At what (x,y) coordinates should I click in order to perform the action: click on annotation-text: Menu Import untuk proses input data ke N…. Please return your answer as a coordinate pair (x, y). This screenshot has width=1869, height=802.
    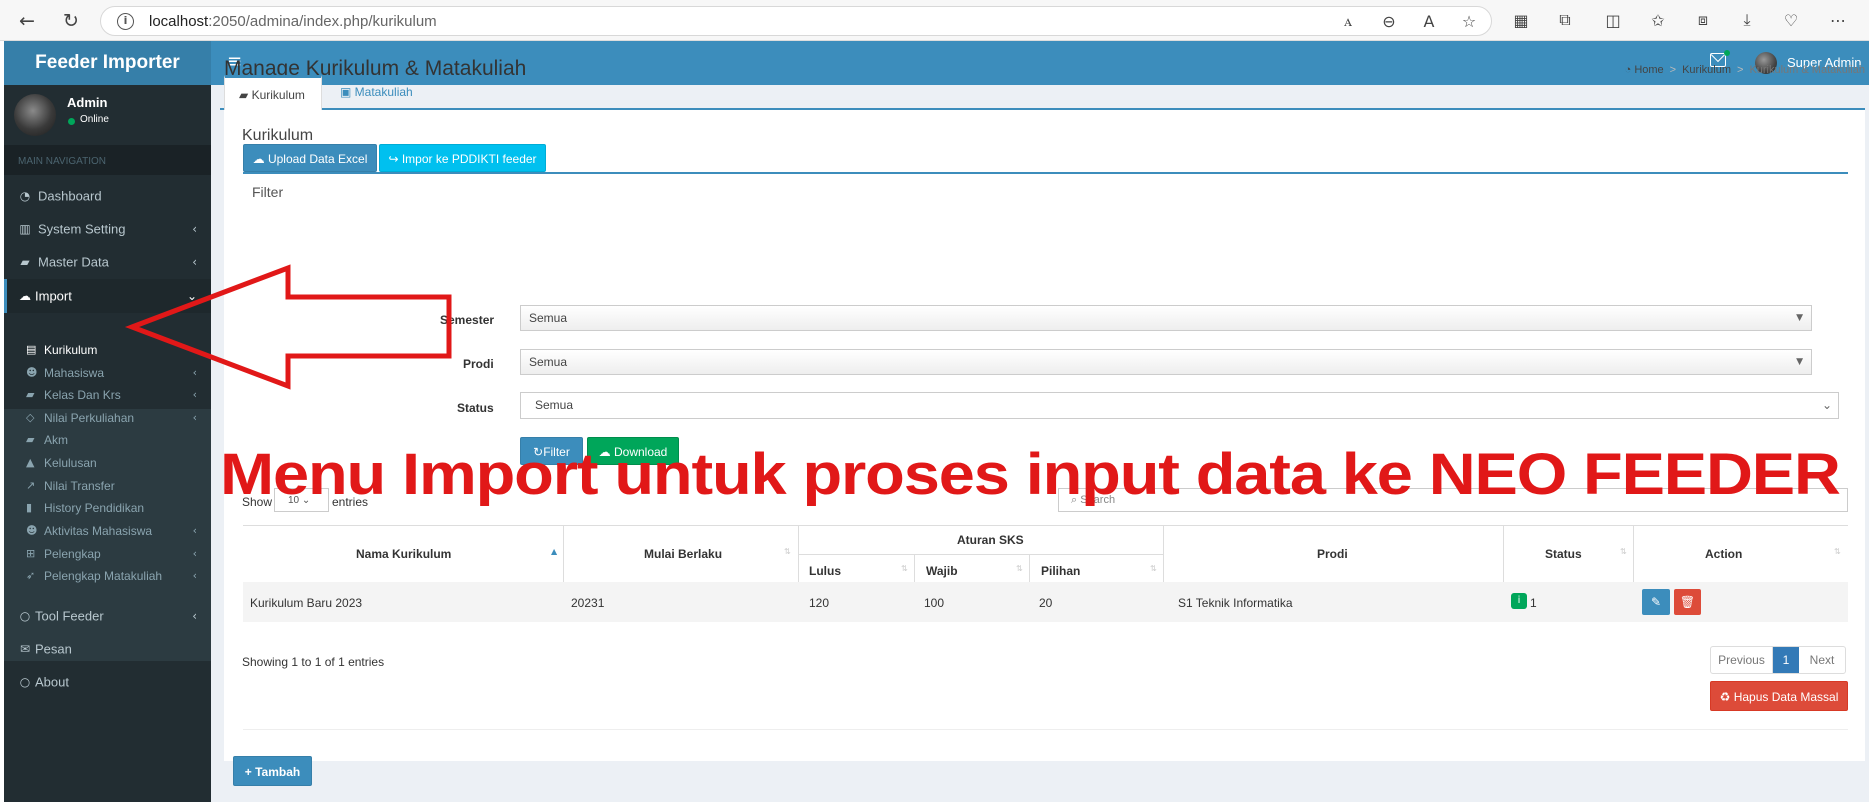
    Looking at the image, I should click on (1030, 474).